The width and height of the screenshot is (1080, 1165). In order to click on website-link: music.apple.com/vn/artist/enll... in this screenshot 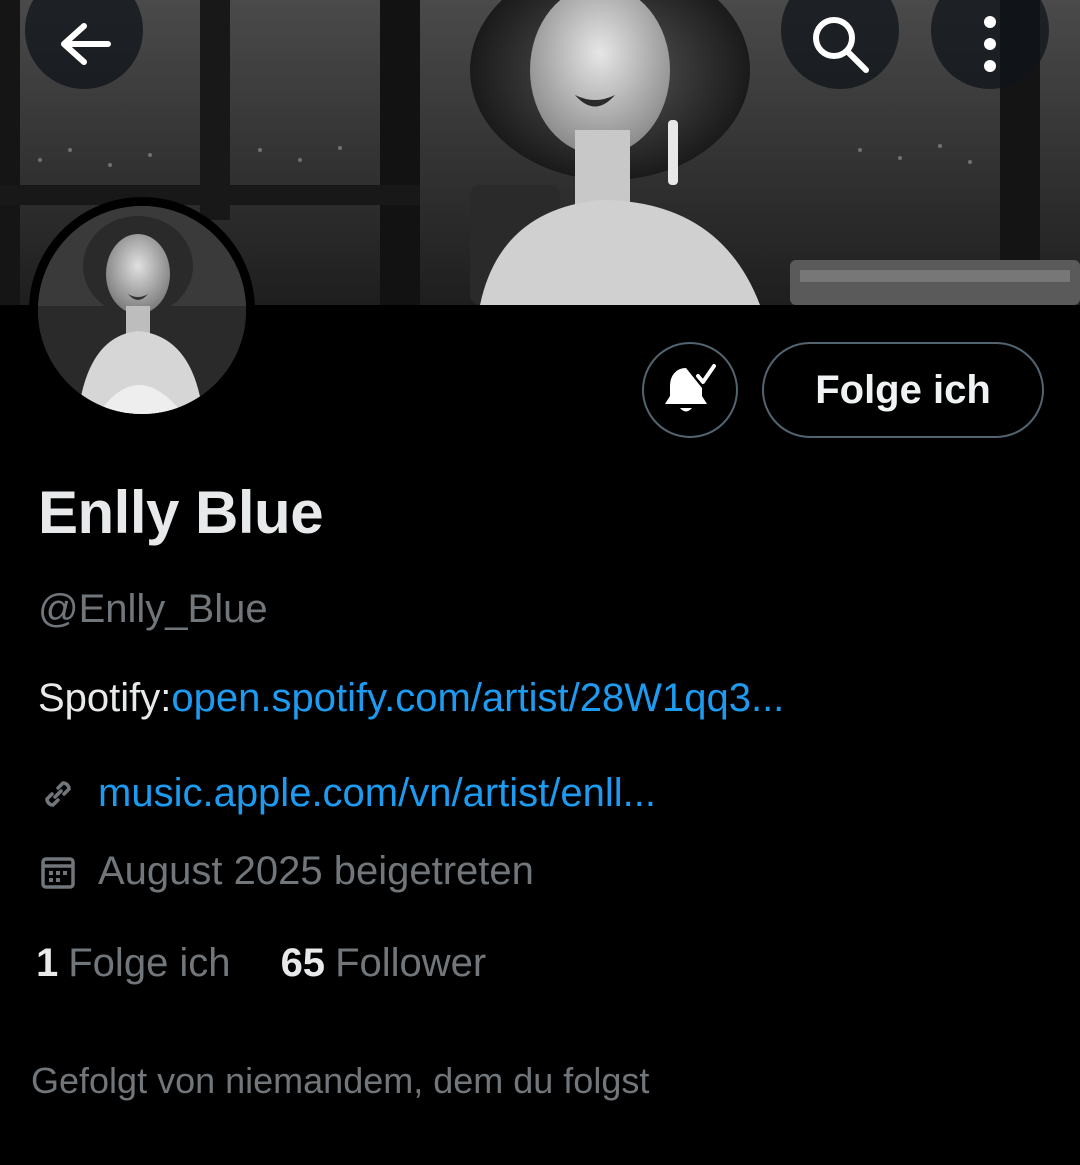, I will do `click(377, 793)`.